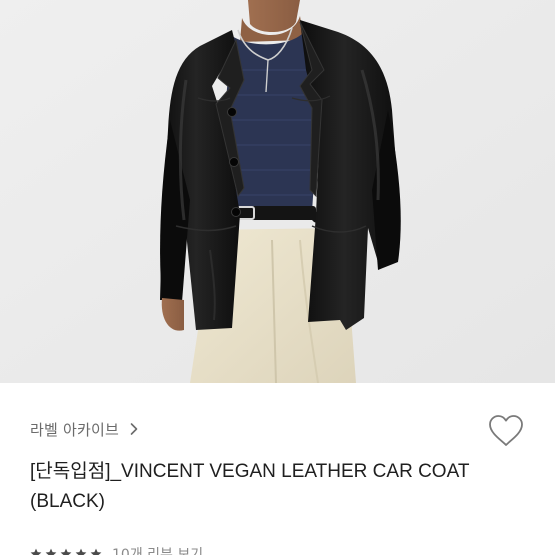 The height and width of the screenshot is (555, 555). I want to click on rating-row: 10개 리뷰 보기, so click(116, 549).